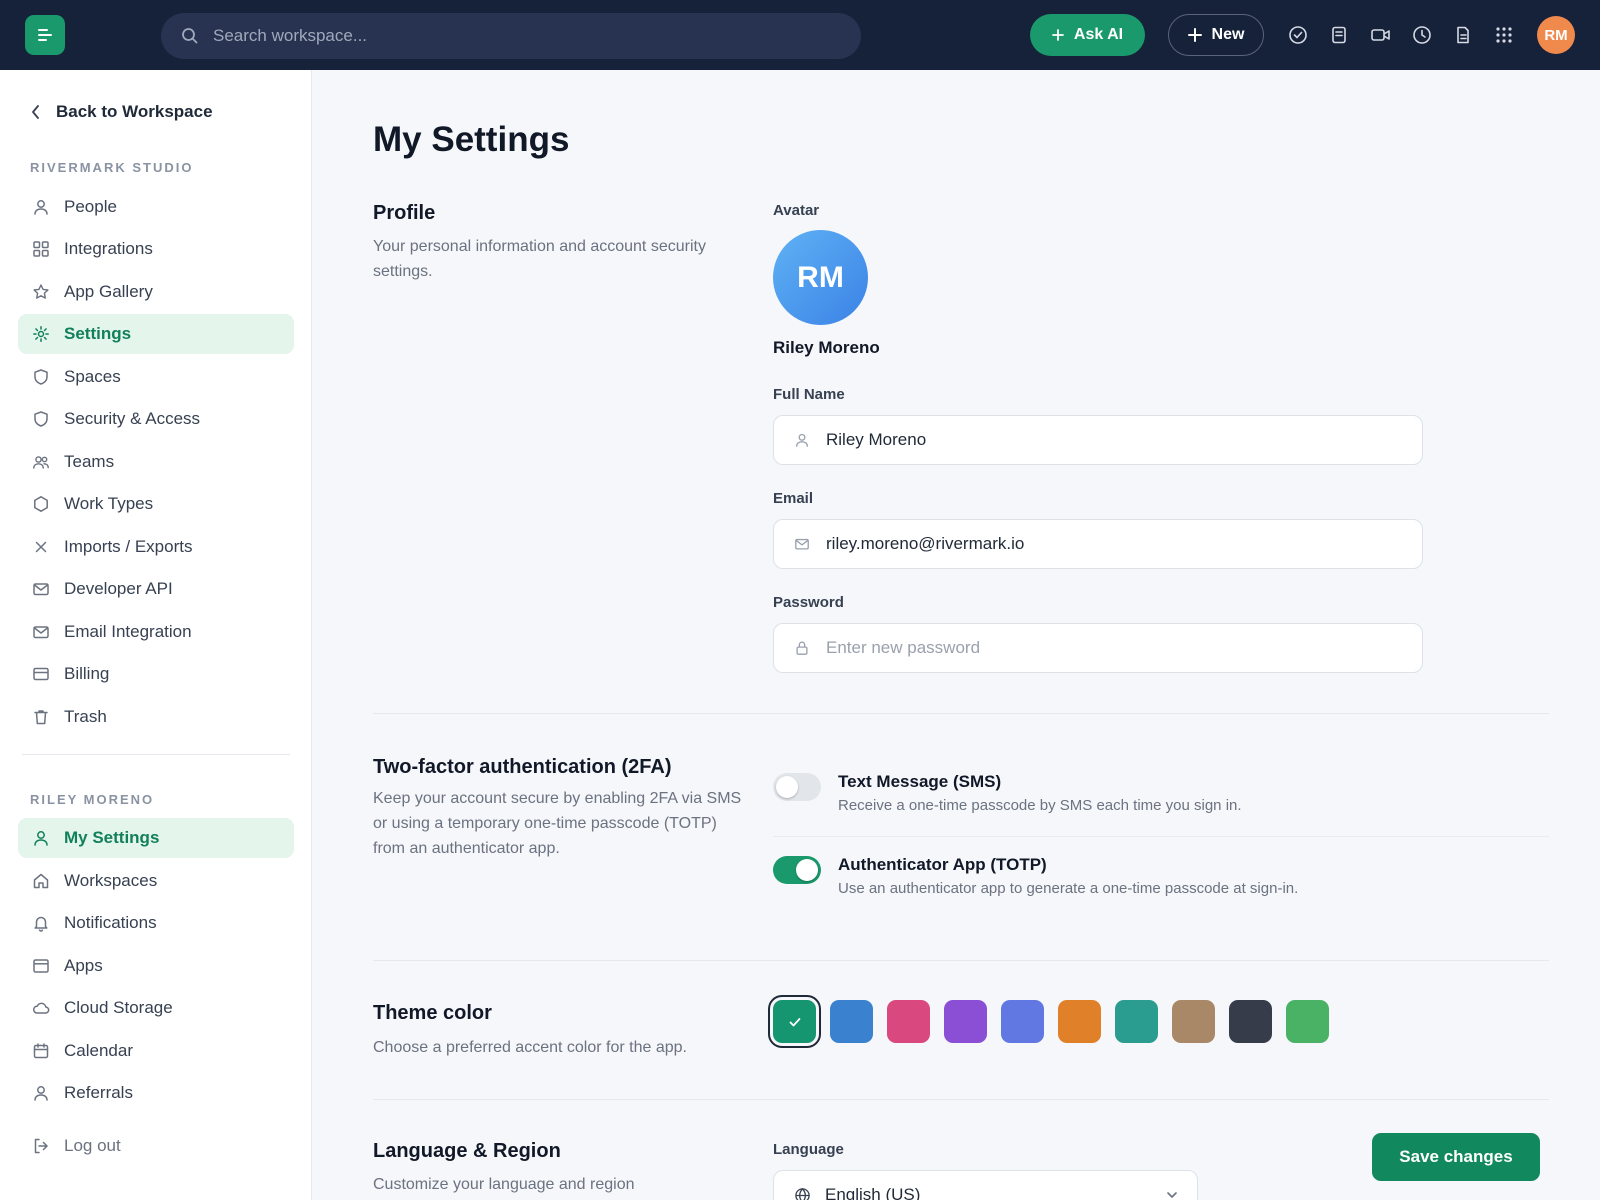 The height and width of the screenshot is (1200, 1600). What do you see at coordinates (156, 966) in the screenshot?
I see `sidebar-item-apps: Apps` at bounding box center [156, 966].